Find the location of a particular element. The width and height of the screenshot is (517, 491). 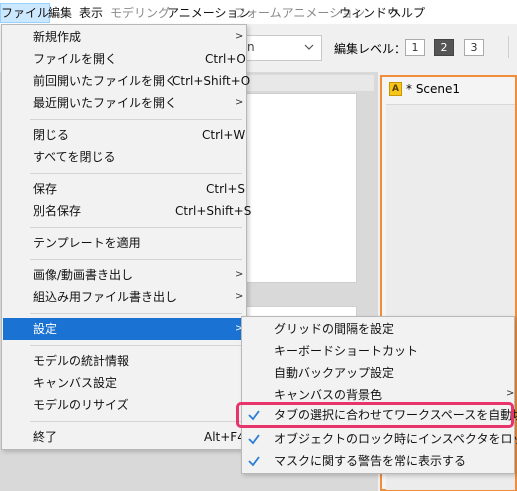

menu-item-settings-label: 設定 is located at coordinates (45, 329).